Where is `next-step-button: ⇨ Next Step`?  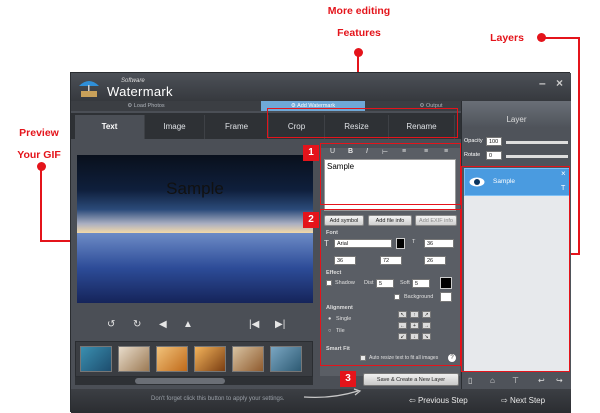
next-step-button: ⇨ Next Step is located at coordinates (523, 401).